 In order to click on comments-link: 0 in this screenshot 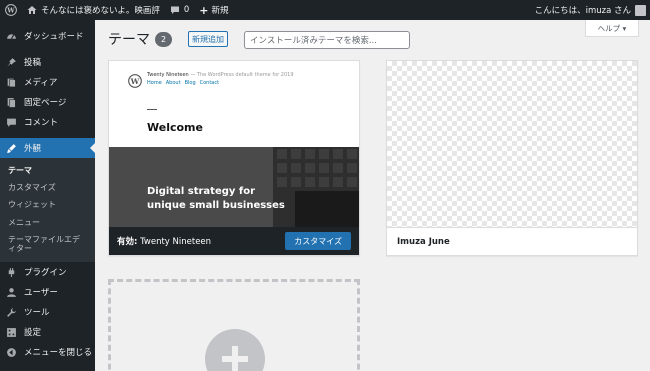, I will do `click(179, 10)`.